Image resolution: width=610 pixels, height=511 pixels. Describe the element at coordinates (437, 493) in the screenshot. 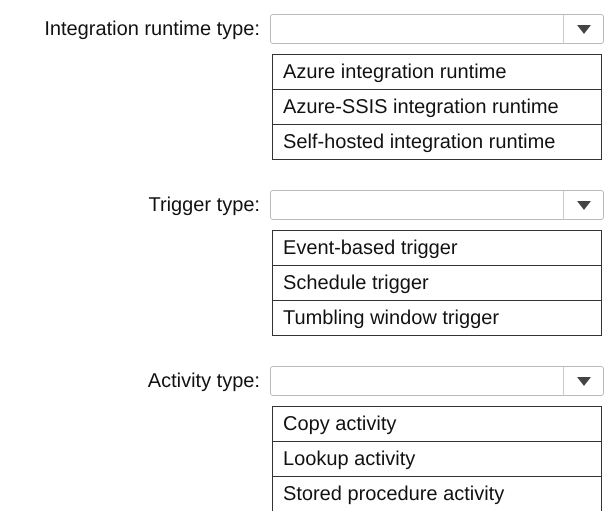

I see `dropdown-option: Stored procedure activity` at that location.